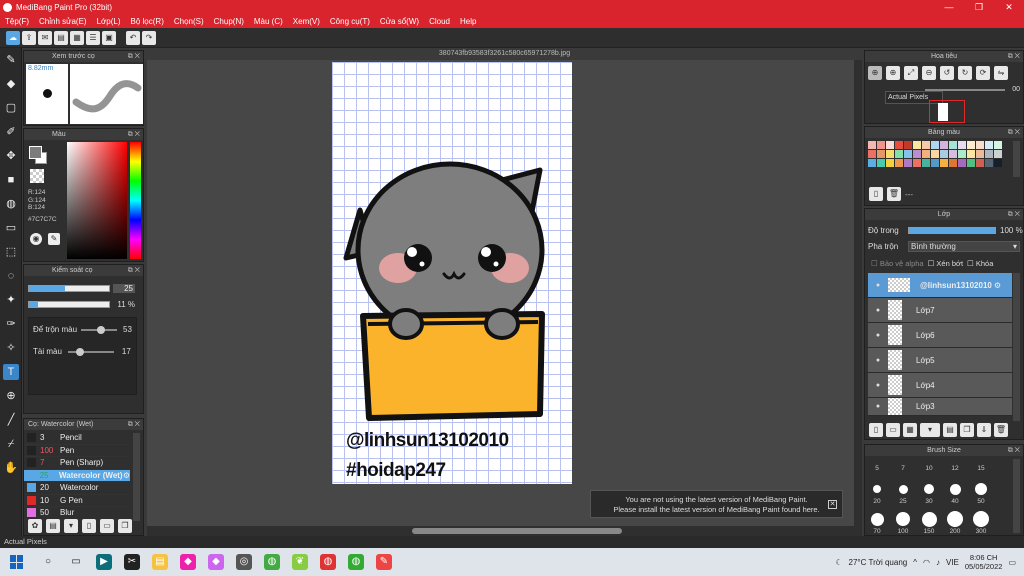  I want to click on lasso-tool-icon: ◌, so click(11, 276).